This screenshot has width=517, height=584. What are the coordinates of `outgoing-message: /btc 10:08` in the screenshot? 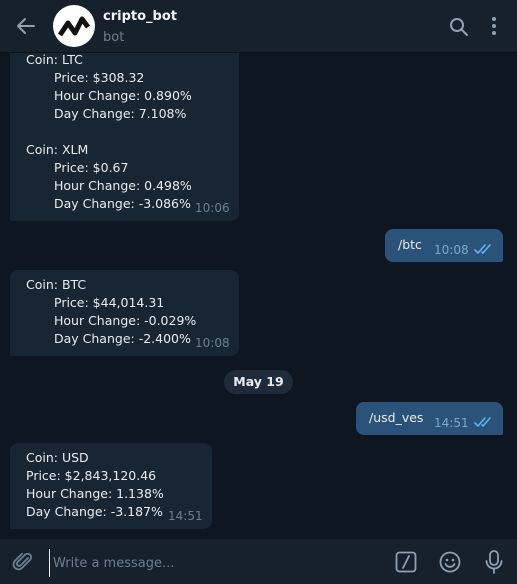 It's located at (444, 245).